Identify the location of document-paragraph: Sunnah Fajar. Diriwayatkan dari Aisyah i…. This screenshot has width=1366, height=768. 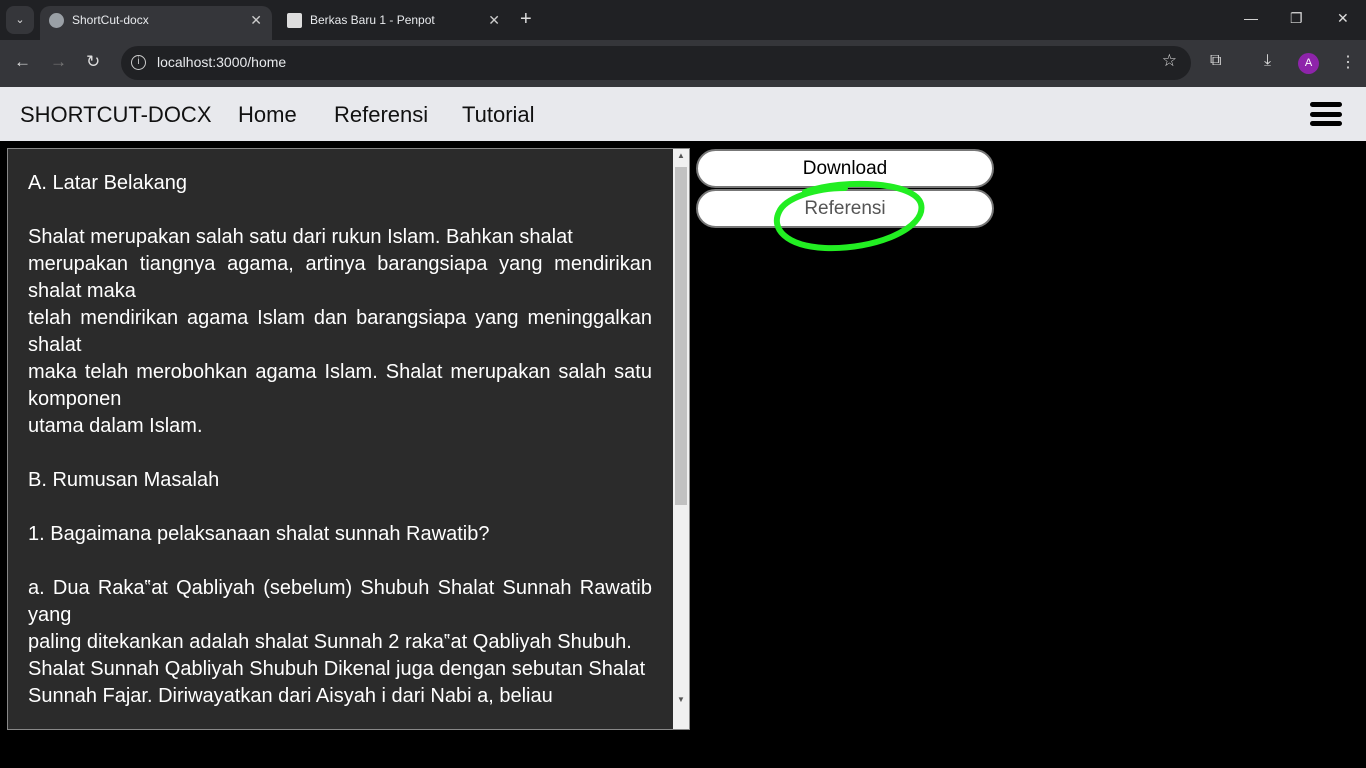
(290, 696).